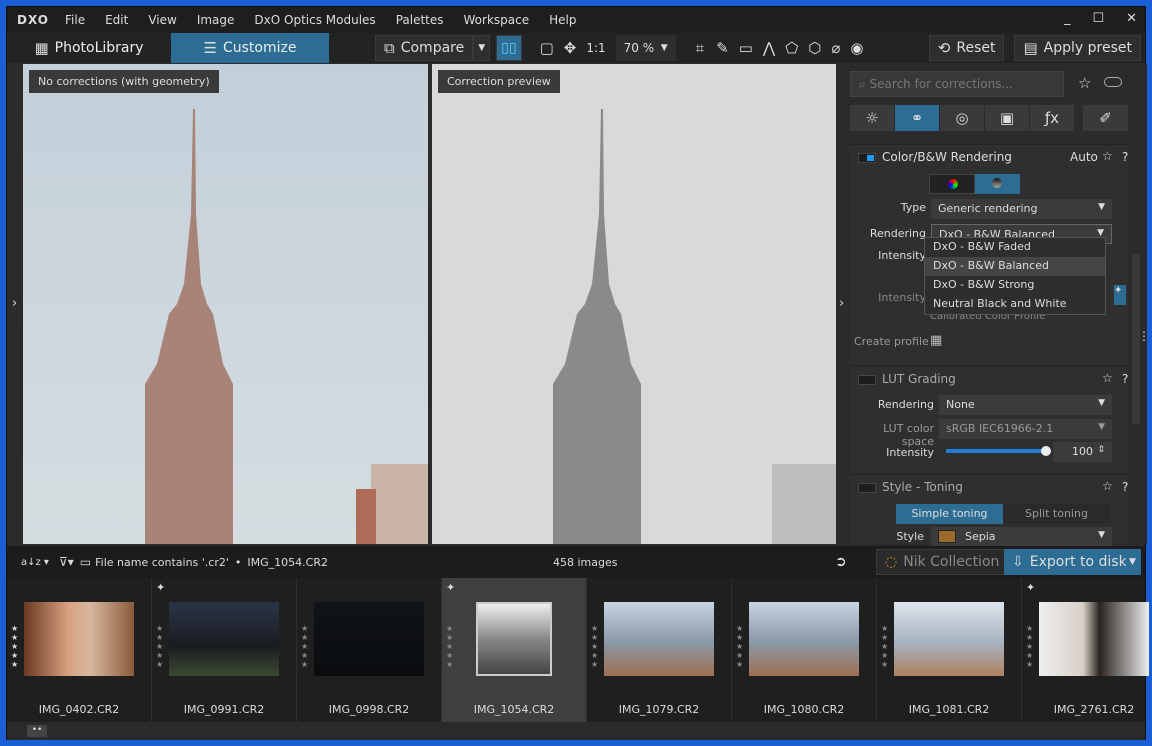 The width and height of the screenshot is (1152, 746). I want to click on compare-button: ⧉ Compare, so click(424, 48).